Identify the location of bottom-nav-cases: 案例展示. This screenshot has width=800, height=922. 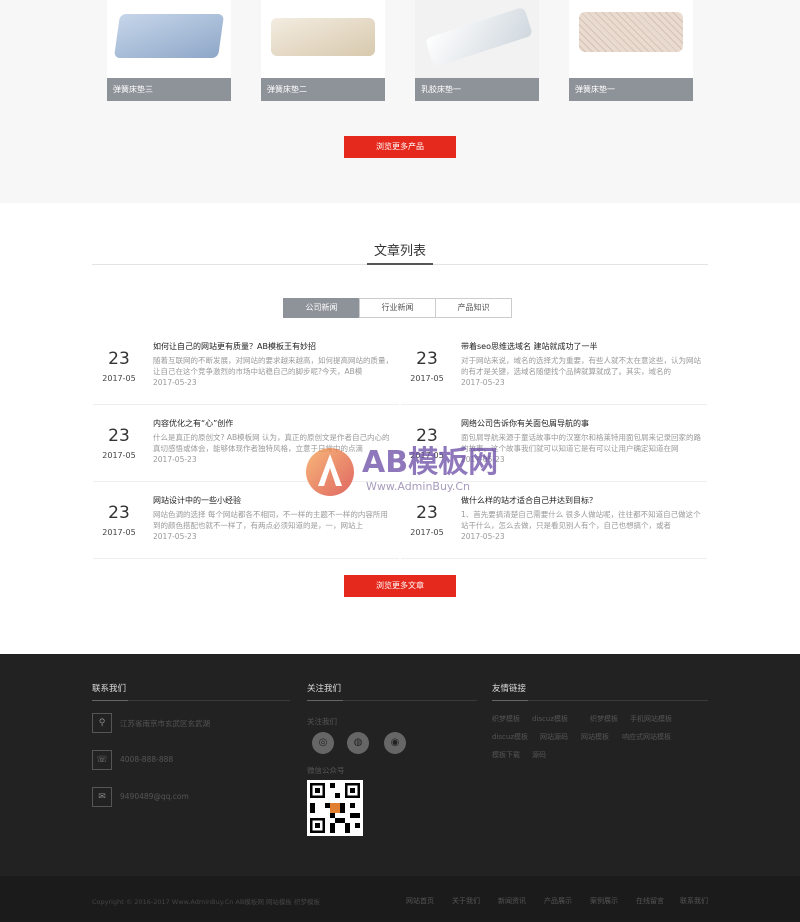
(604, 901).